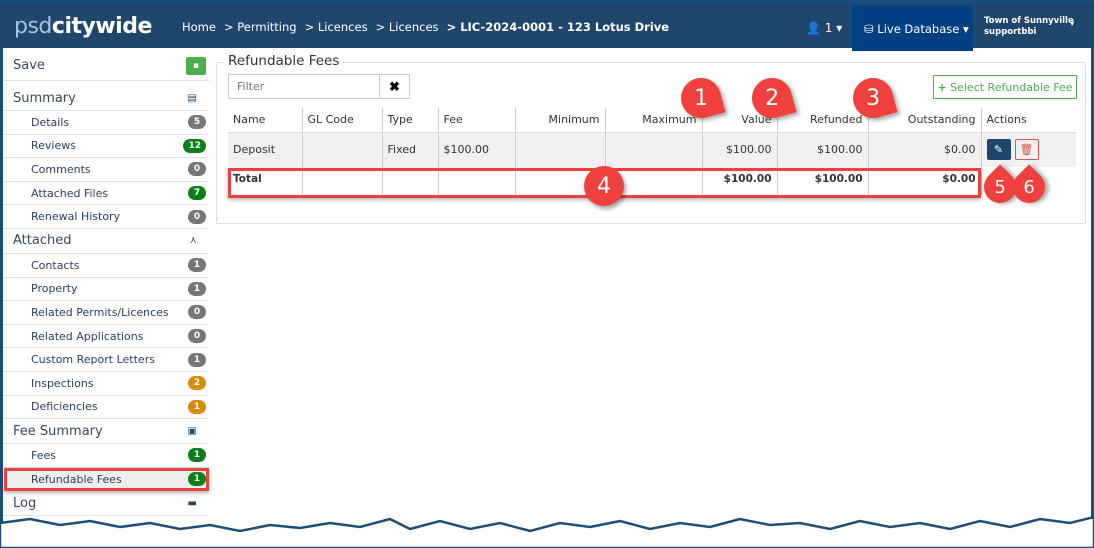  What do you see at coordinates (304, 86) in the screenshot?
I see `filter-input` at bounding box center [304, 86].